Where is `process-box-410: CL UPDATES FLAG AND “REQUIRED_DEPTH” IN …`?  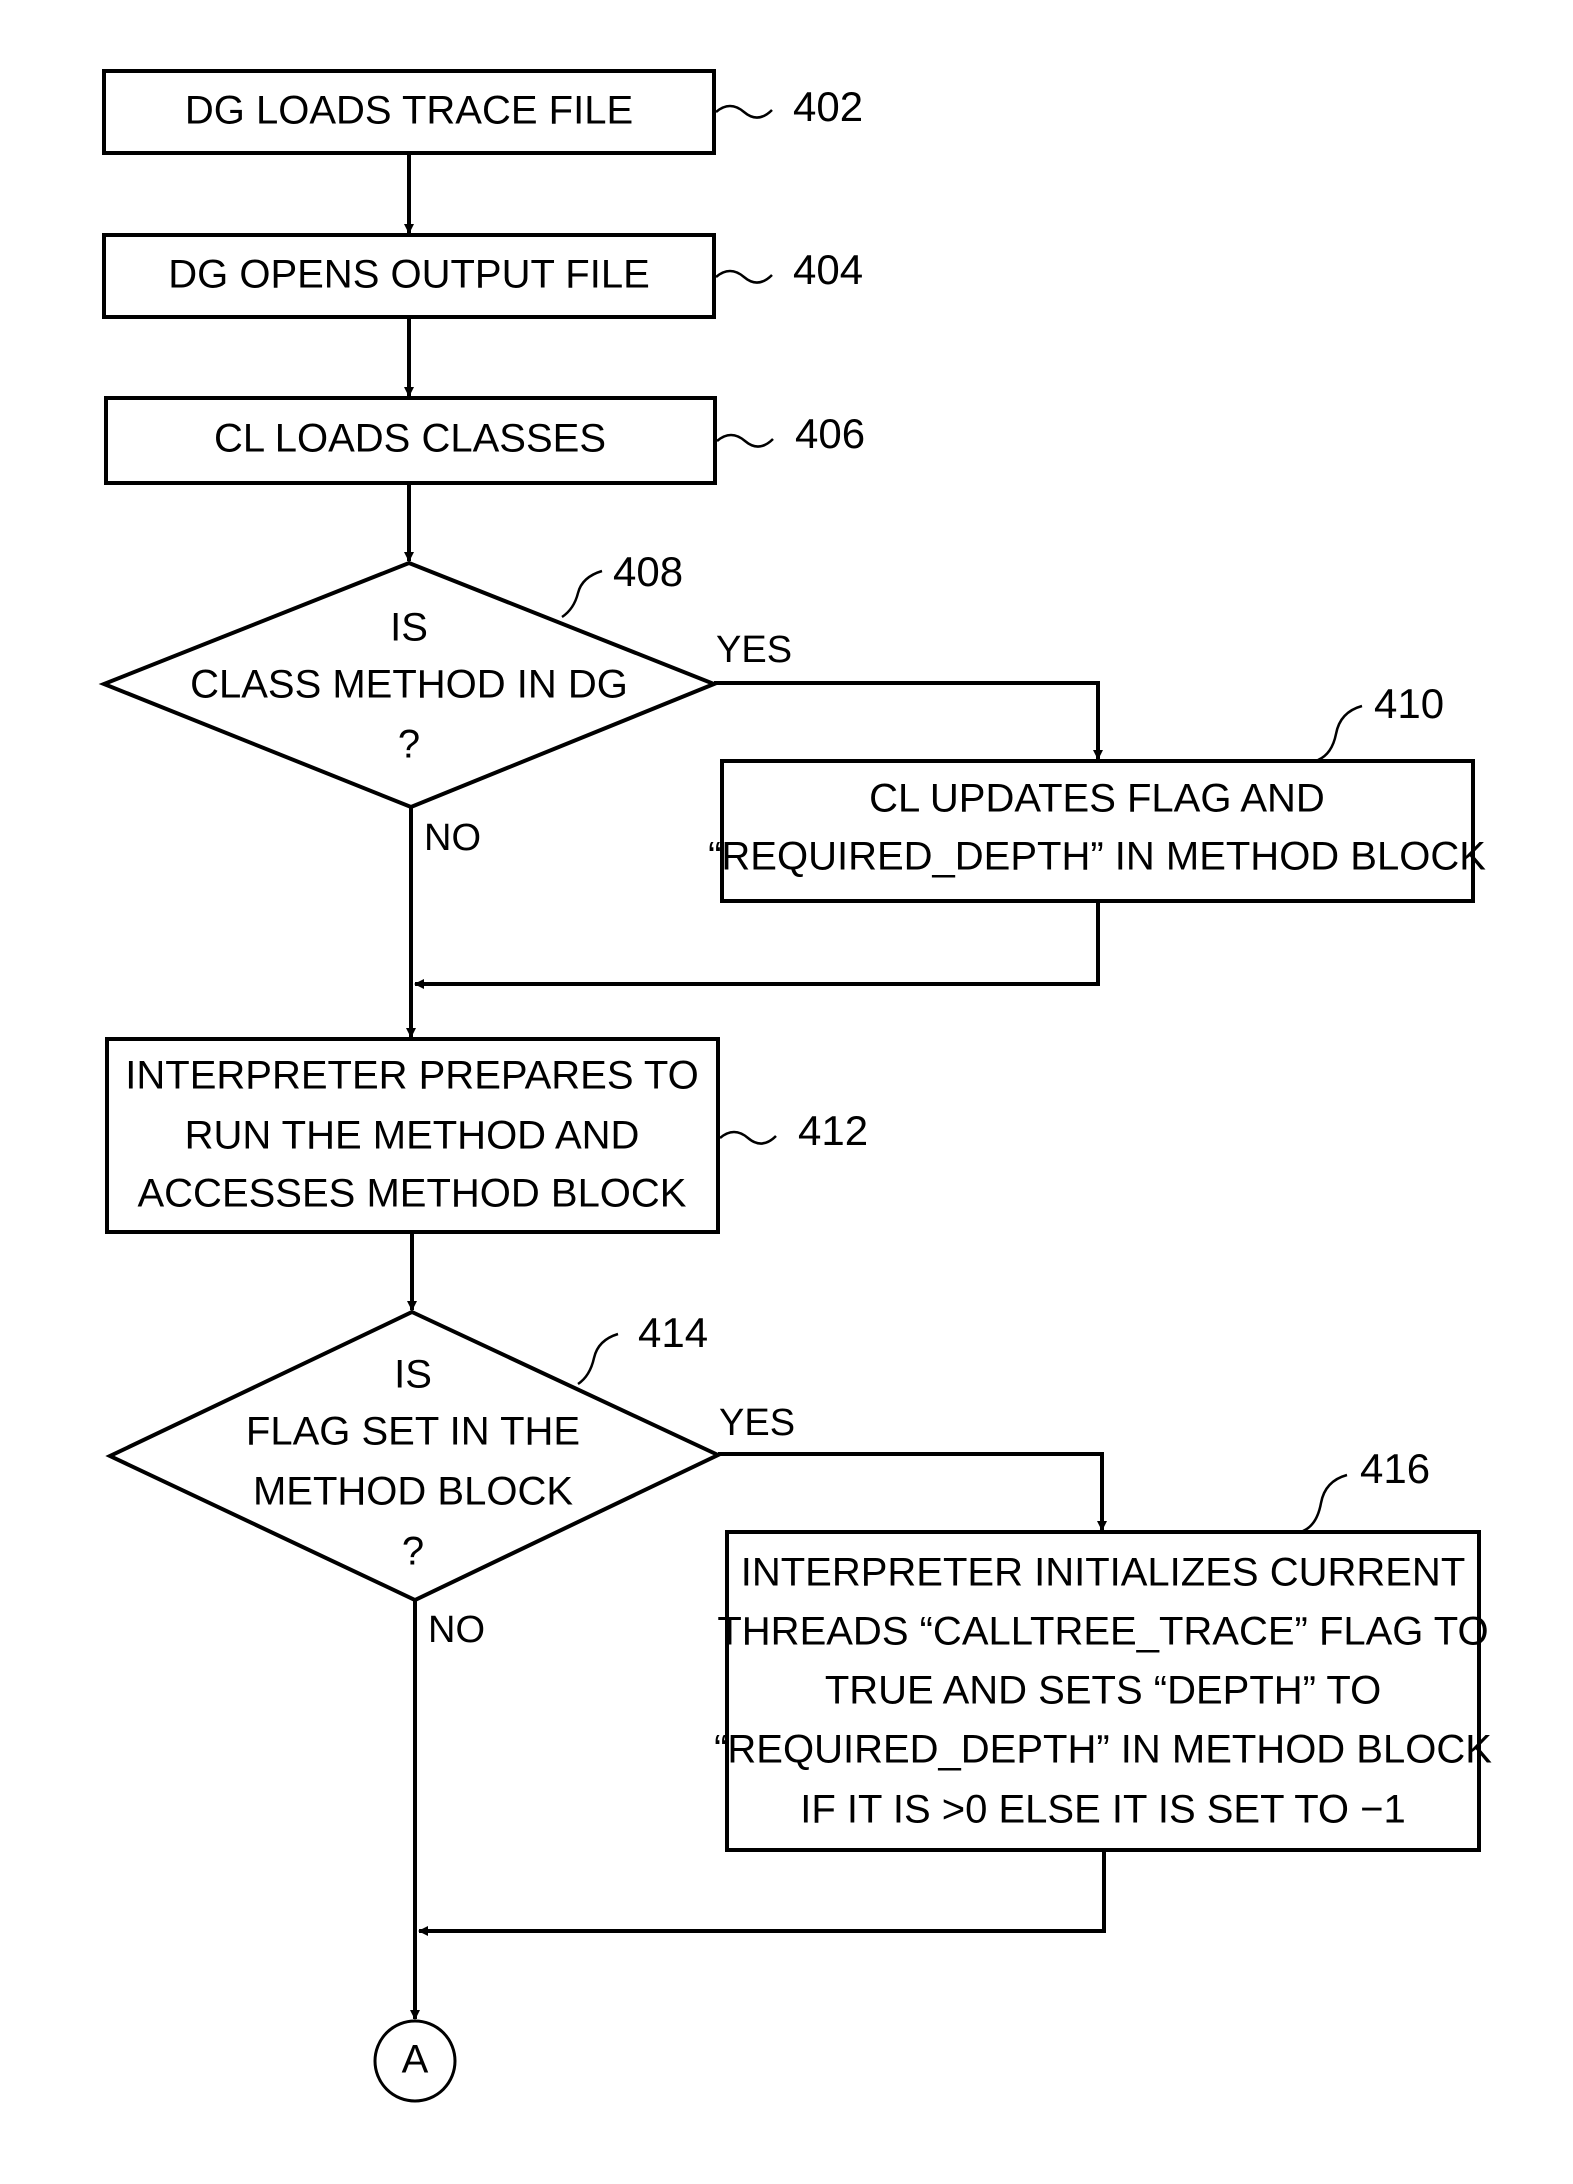 process-box-410: CL UPDATES FLAG AND “REQUIRED_DEPTH” IN … is located at coordinates (1097, 831).